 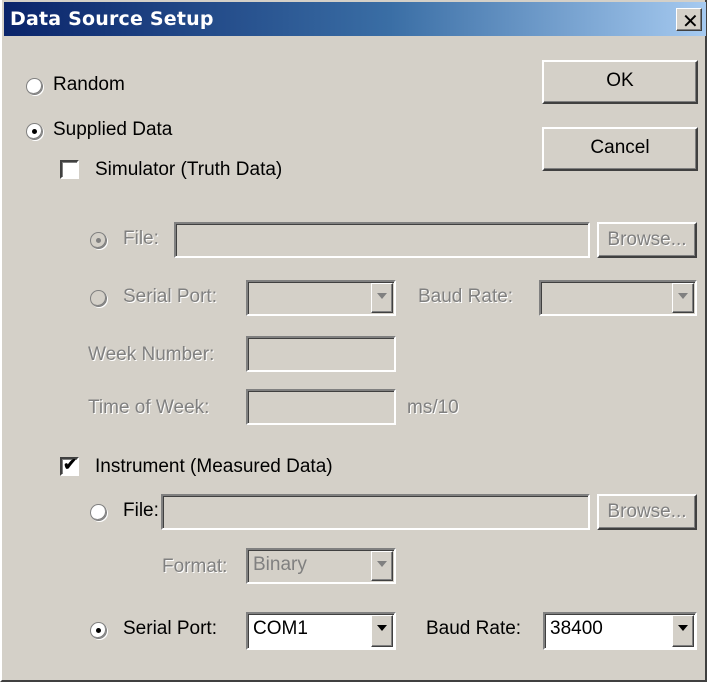 I want to click on time-of-week-label: Time of Week:, so click(x=149, y=407).